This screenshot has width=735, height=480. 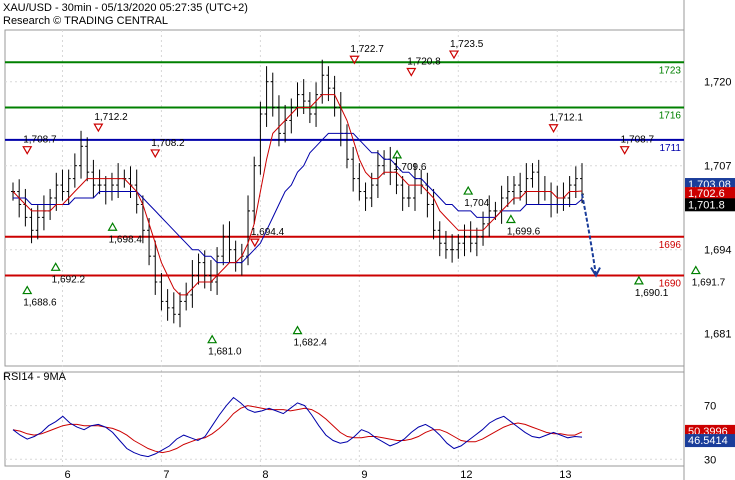 I want to click on time-tick-label: 7, so click(x=166, y=474).